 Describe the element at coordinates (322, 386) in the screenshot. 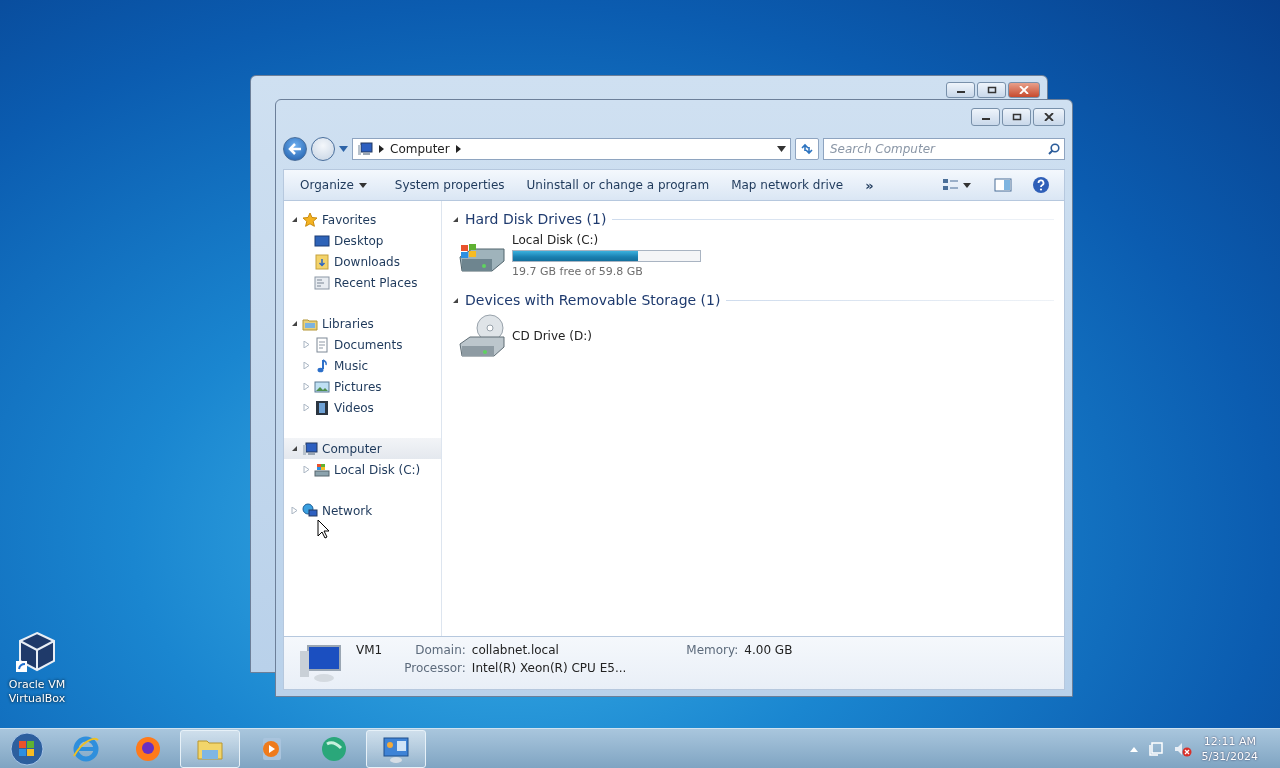

I see `picture-icon` at that location.